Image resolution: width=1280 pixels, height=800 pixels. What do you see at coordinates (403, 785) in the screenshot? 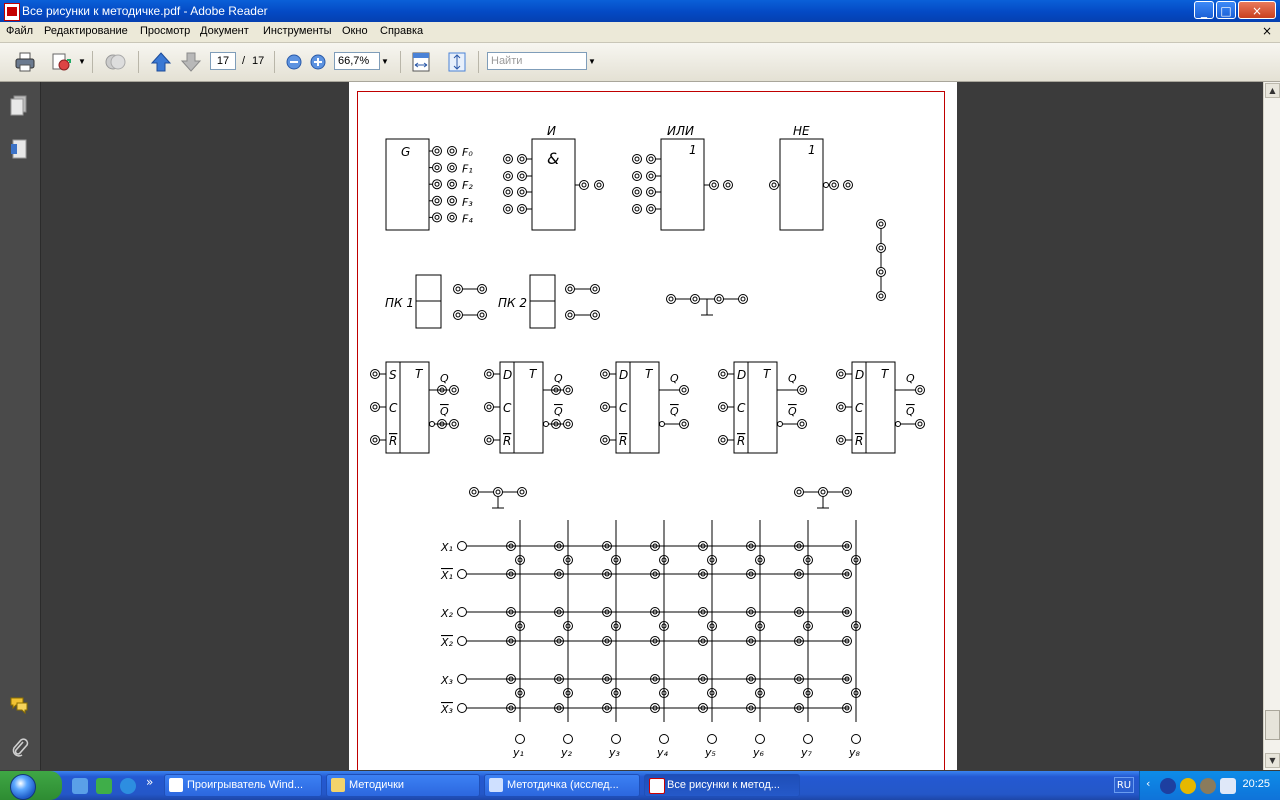
I see `task-folder: Методички` at bounding box center [403, 785].